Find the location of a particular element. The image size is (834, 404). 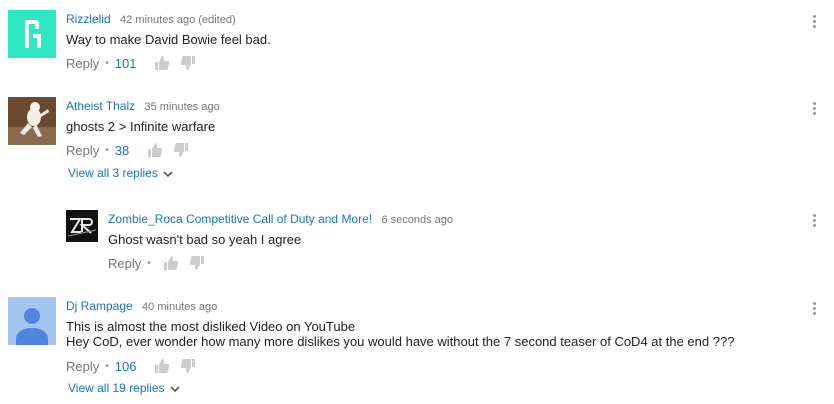

like-count: 106 is located at coordinates (125, 366).